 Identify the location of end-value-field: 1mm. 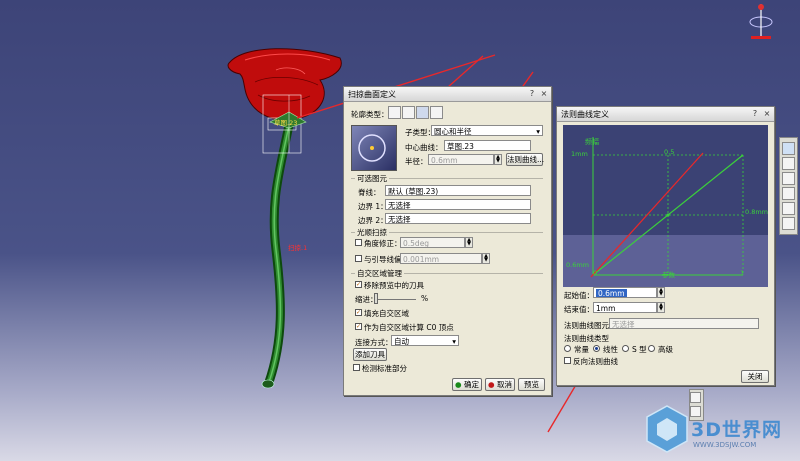
(625, 307).